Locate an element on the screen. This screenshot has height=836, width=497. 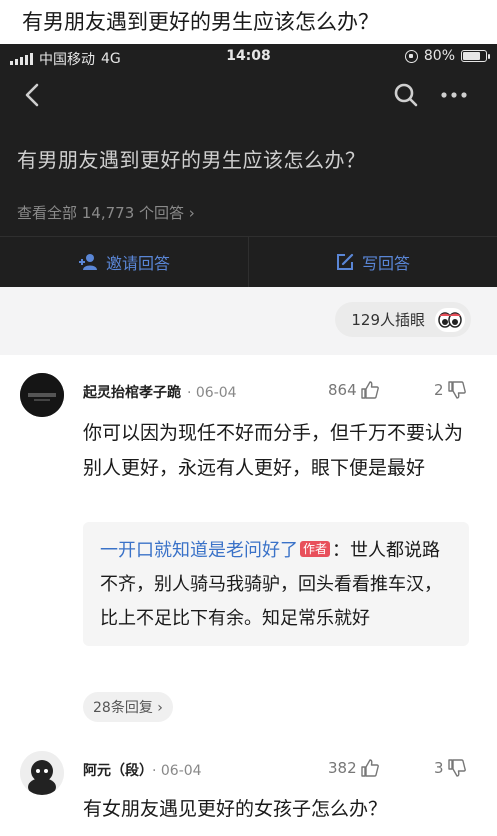
write-answer-button: 写回答 is located at coordinates (372, 262).